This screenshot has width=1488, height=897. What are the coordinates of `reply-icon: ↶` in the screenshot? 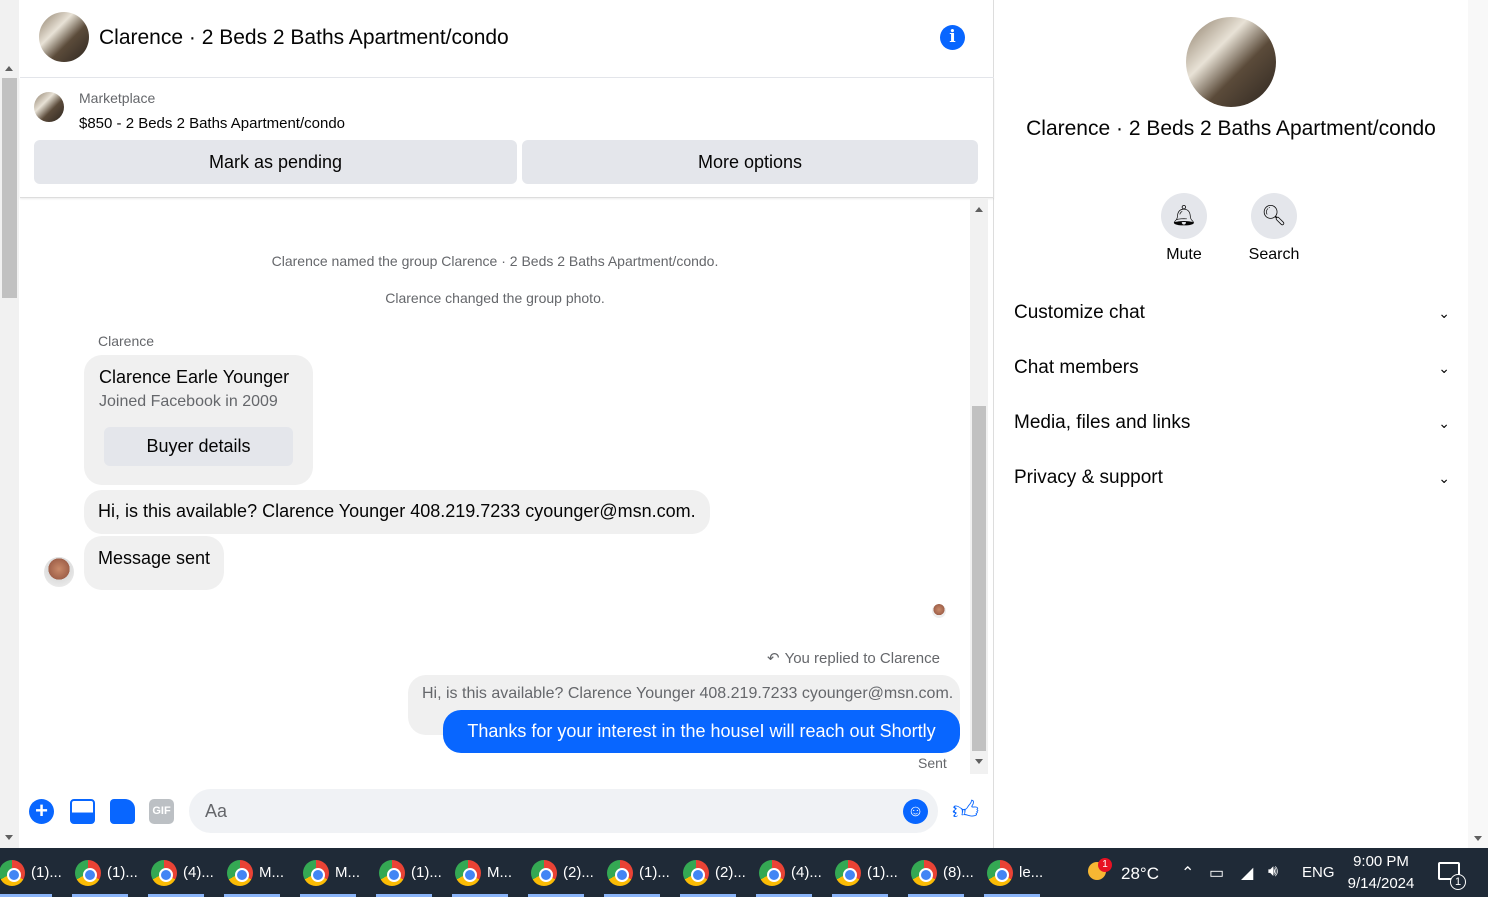 It's located at (773, 658).